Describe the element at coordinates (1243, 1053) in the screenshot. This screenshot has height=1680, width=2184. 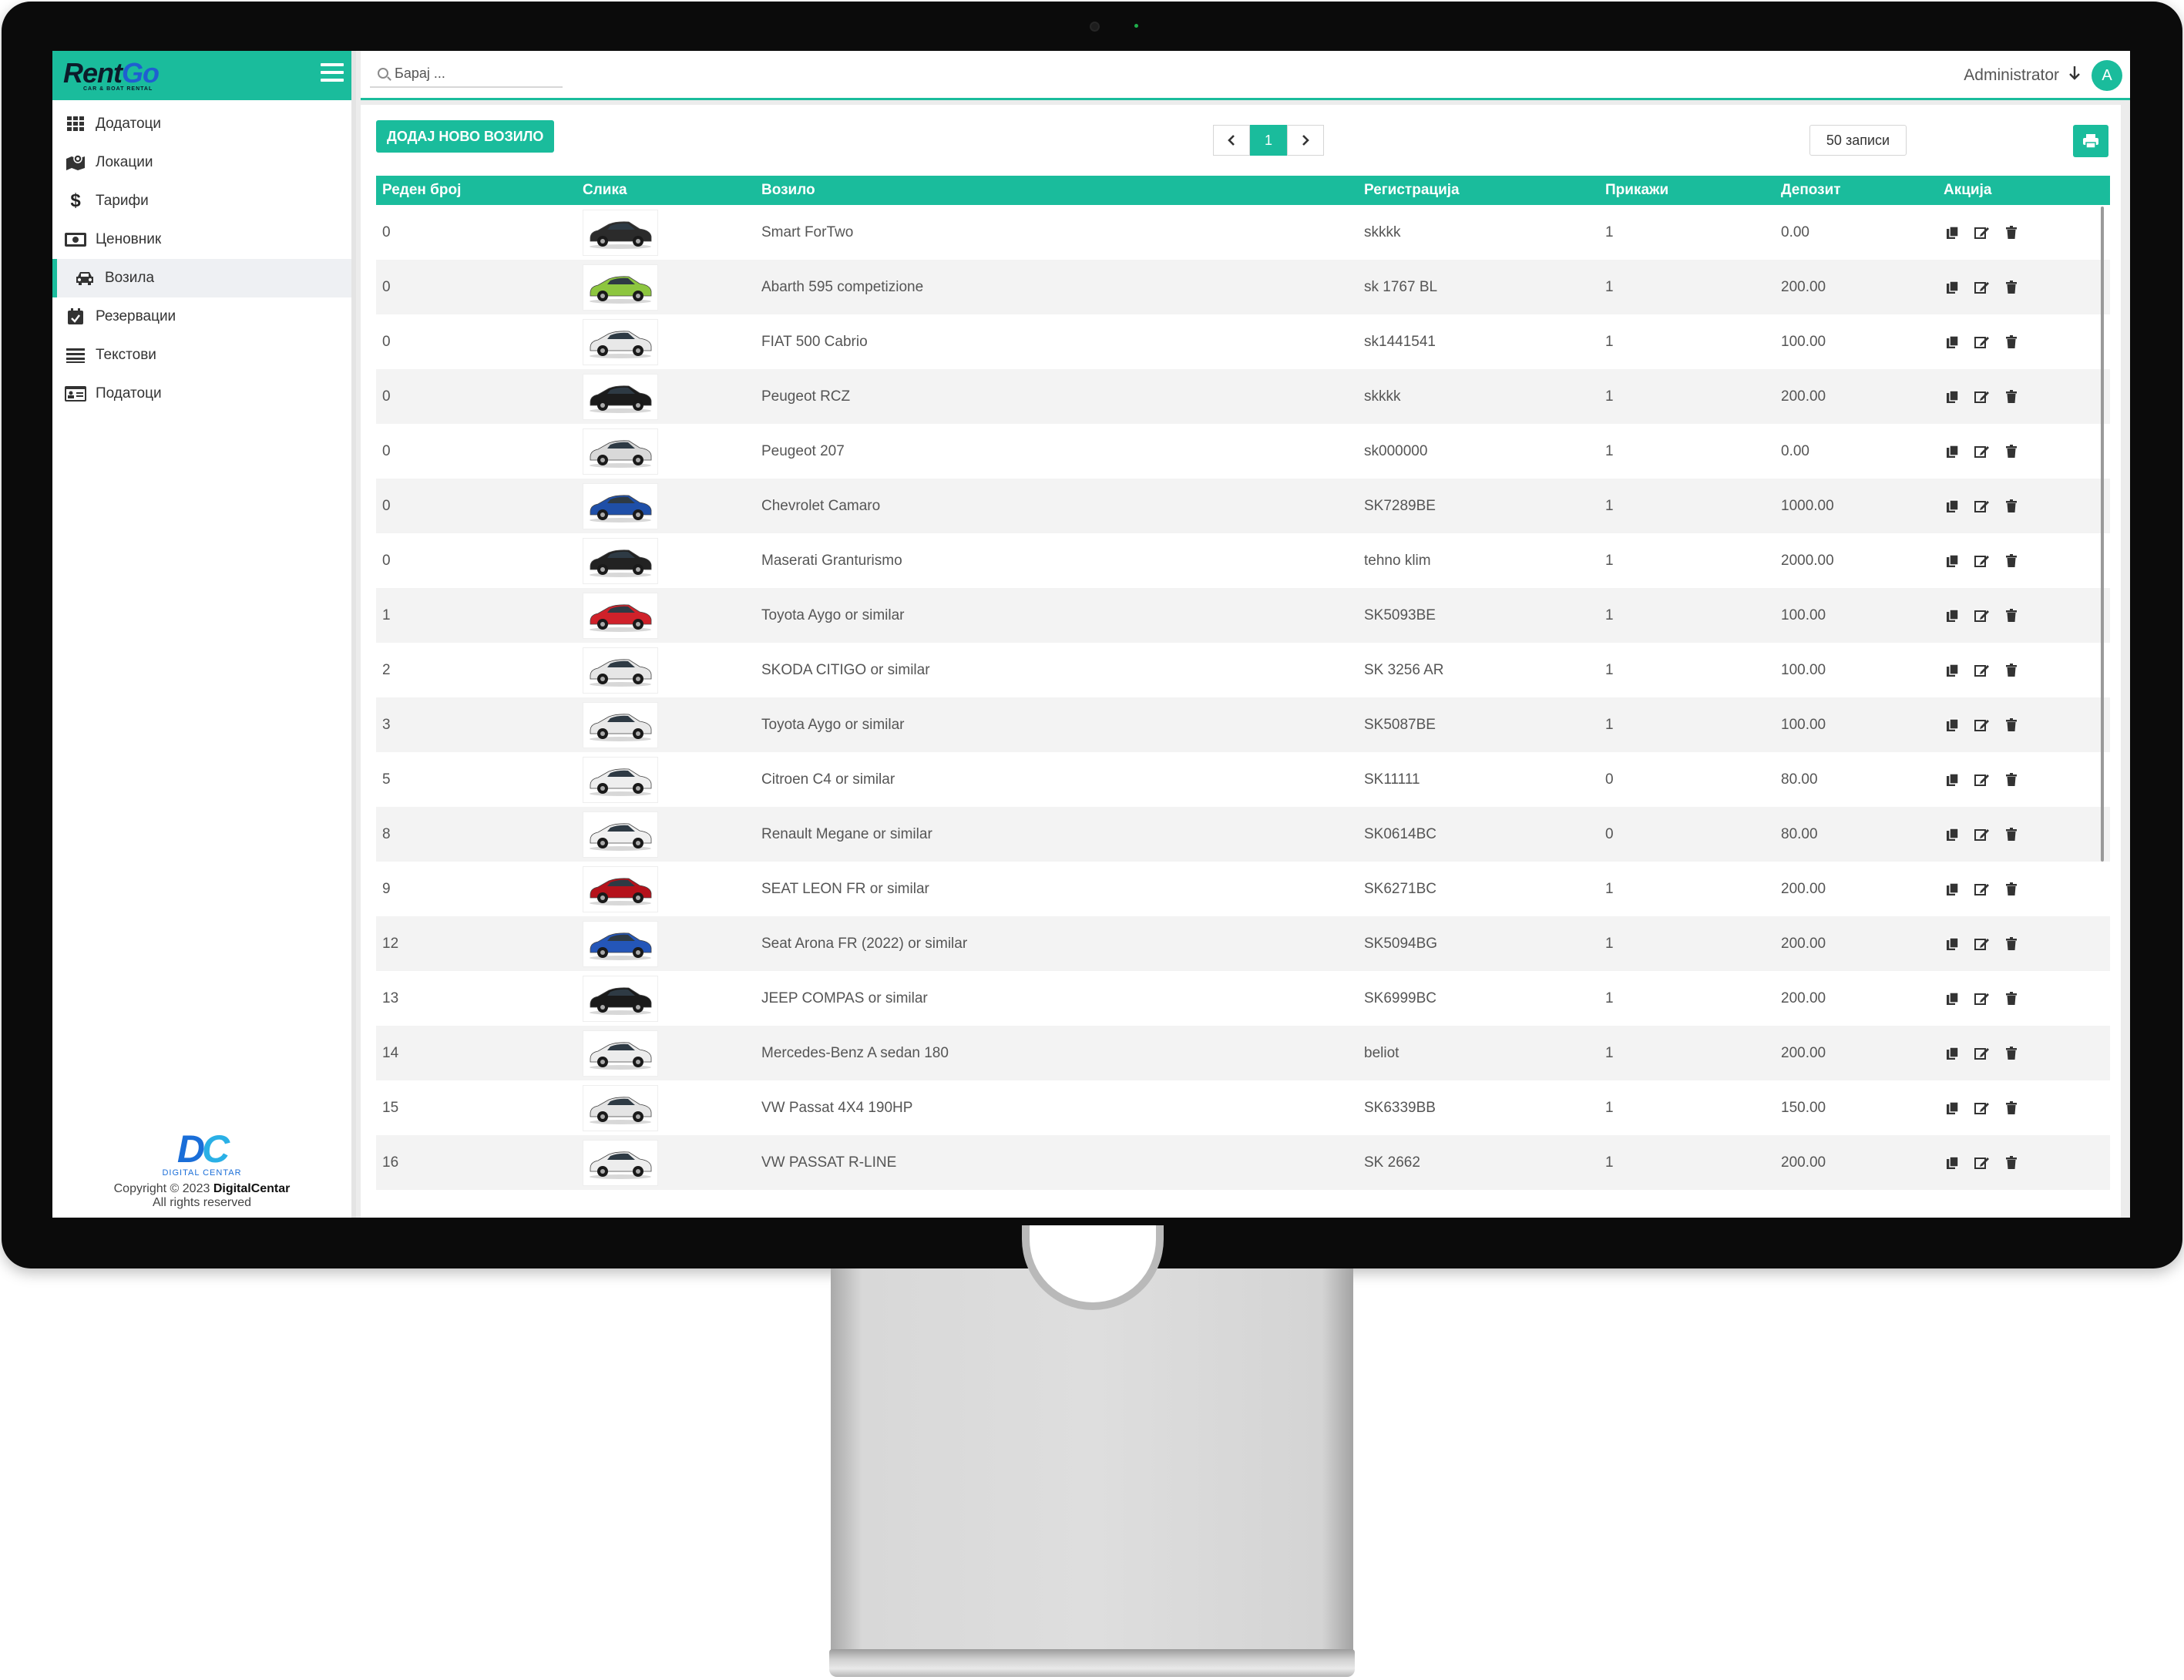
I see `table-row: 14 Mercedes-Benz A sedan 180 beliot 1 200.00` at that location.